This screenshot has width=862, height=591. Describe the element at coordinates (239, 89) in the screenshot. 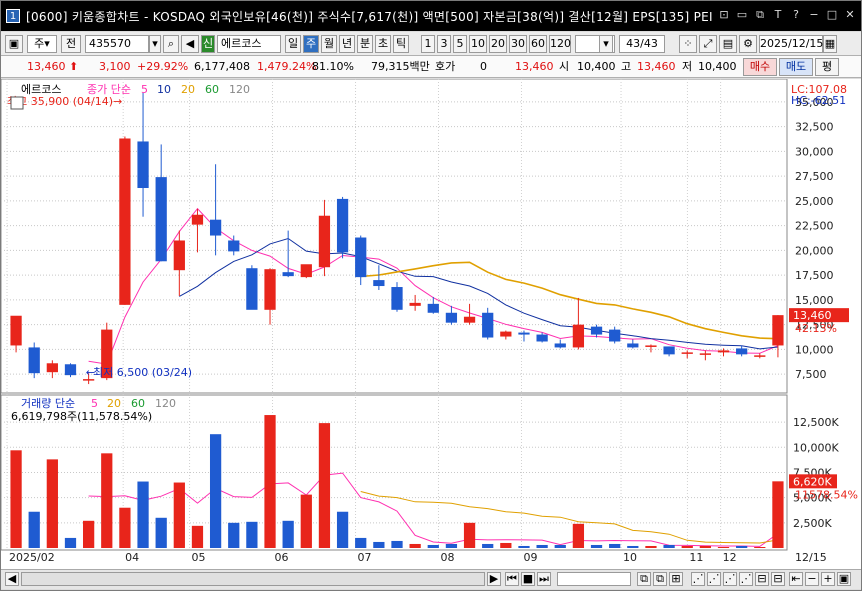

I see `legend-ma-item: 120` at that location.